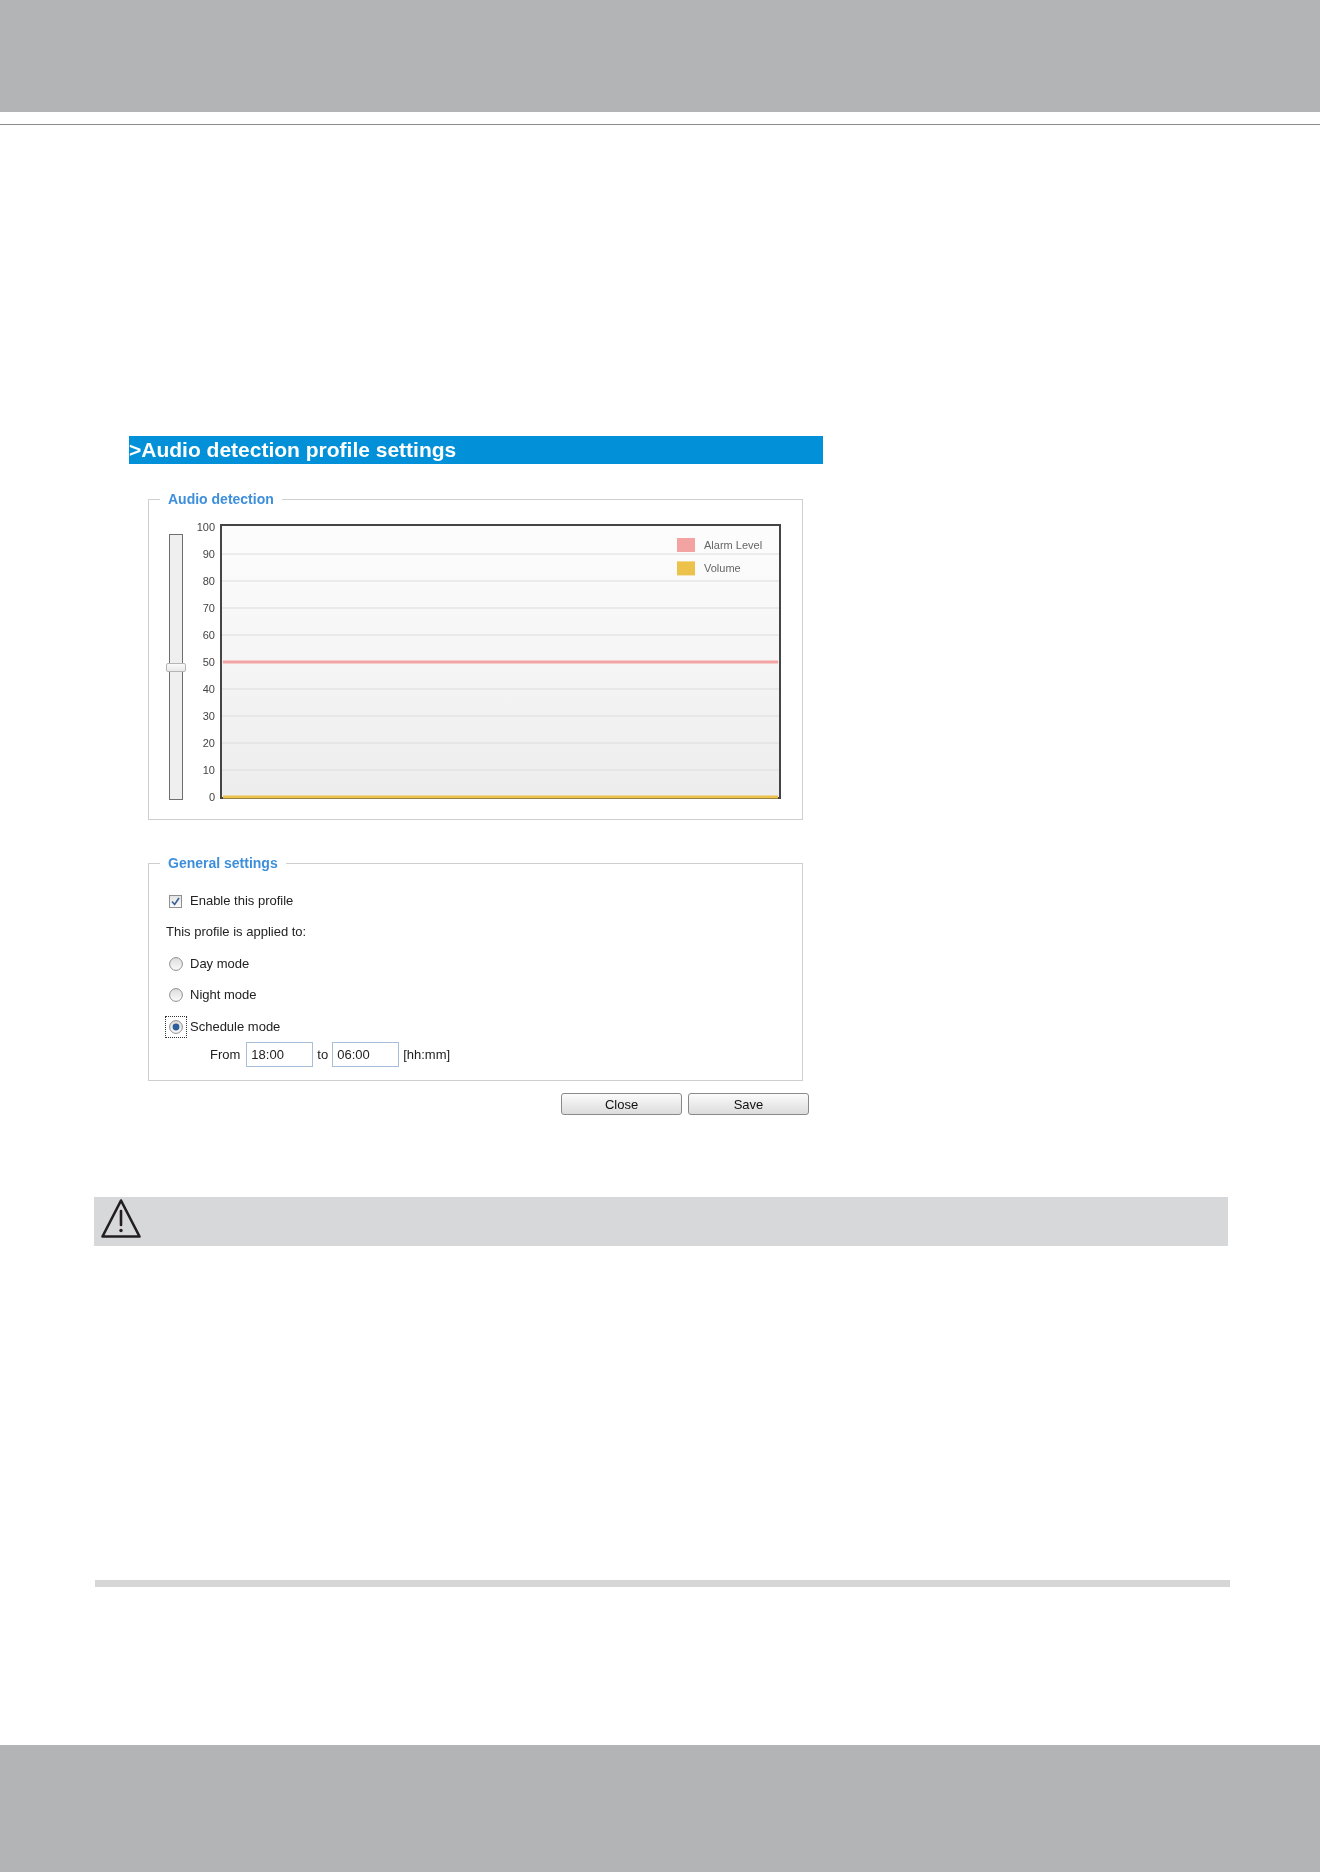 Image resolution: width=1324 pixels, height=1872 pixels. Describe the element at coordinates (236, 932) in the screenshot. I see `field-label: This profile is applied to:` at that location.